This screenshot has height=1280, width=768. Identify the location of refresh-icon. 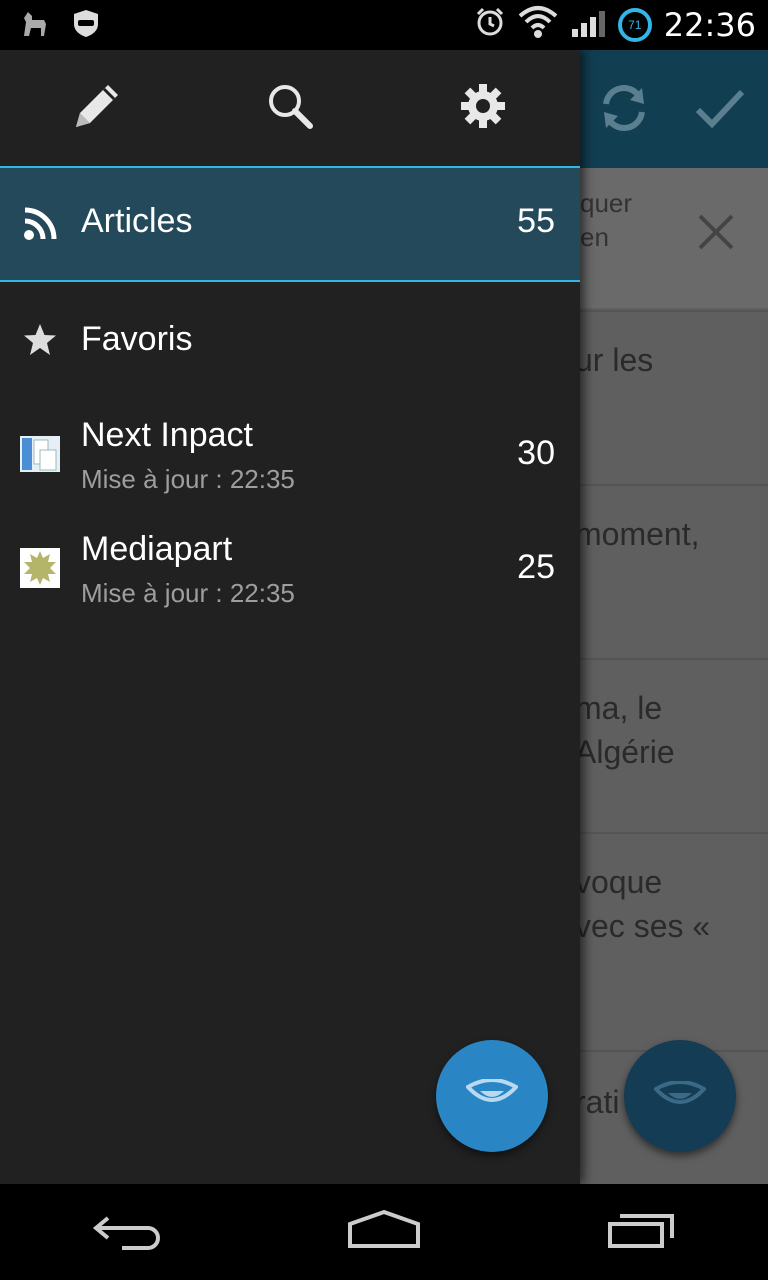
(624, 108).